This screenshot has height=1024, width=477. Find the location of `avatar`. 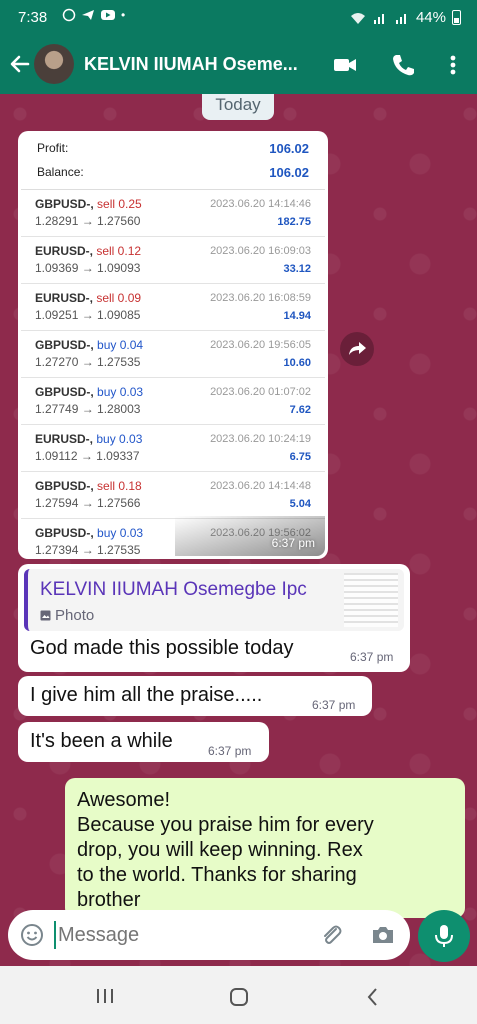

avatar is located at coordinates (54, 64).